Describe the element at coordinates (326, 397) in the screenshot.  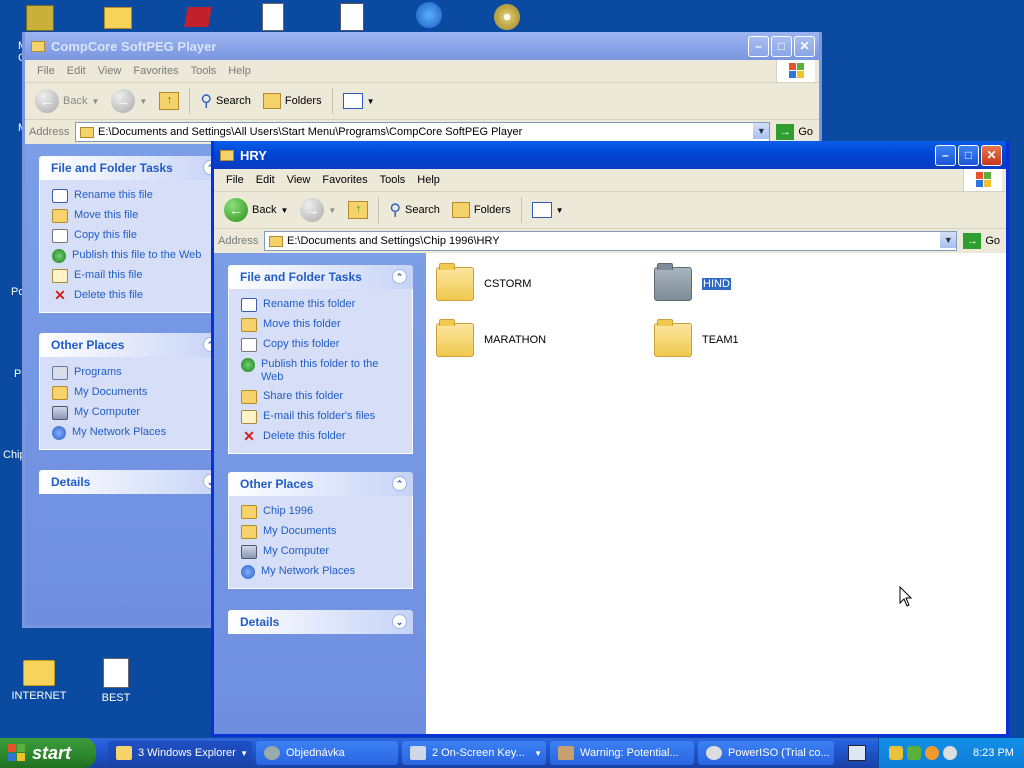
I see `task-share: Share this folder` at that location.